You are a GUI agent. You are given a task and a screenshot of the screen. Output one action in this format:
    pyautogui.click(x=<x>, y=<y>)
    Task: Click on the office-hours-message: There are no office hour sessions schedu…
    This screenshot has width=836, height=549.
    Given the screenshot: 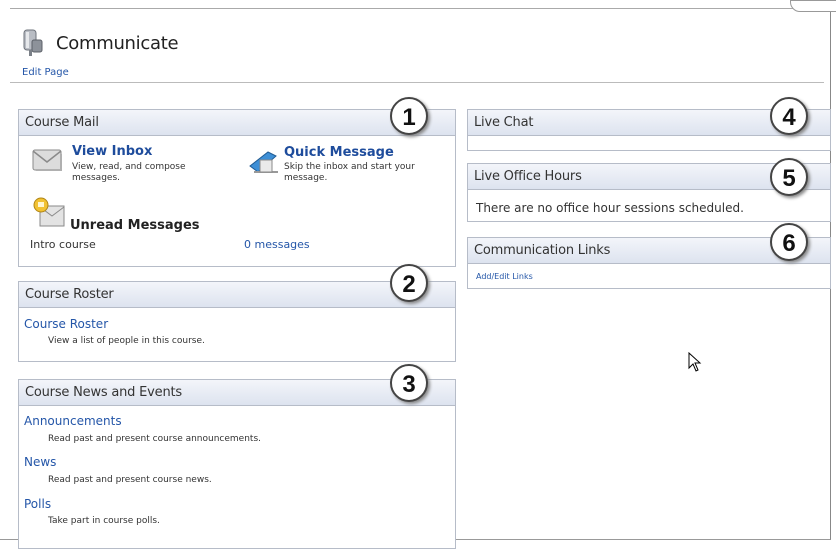 What is the action you would take?
    pyautogui.click(x=610, y=208)
    